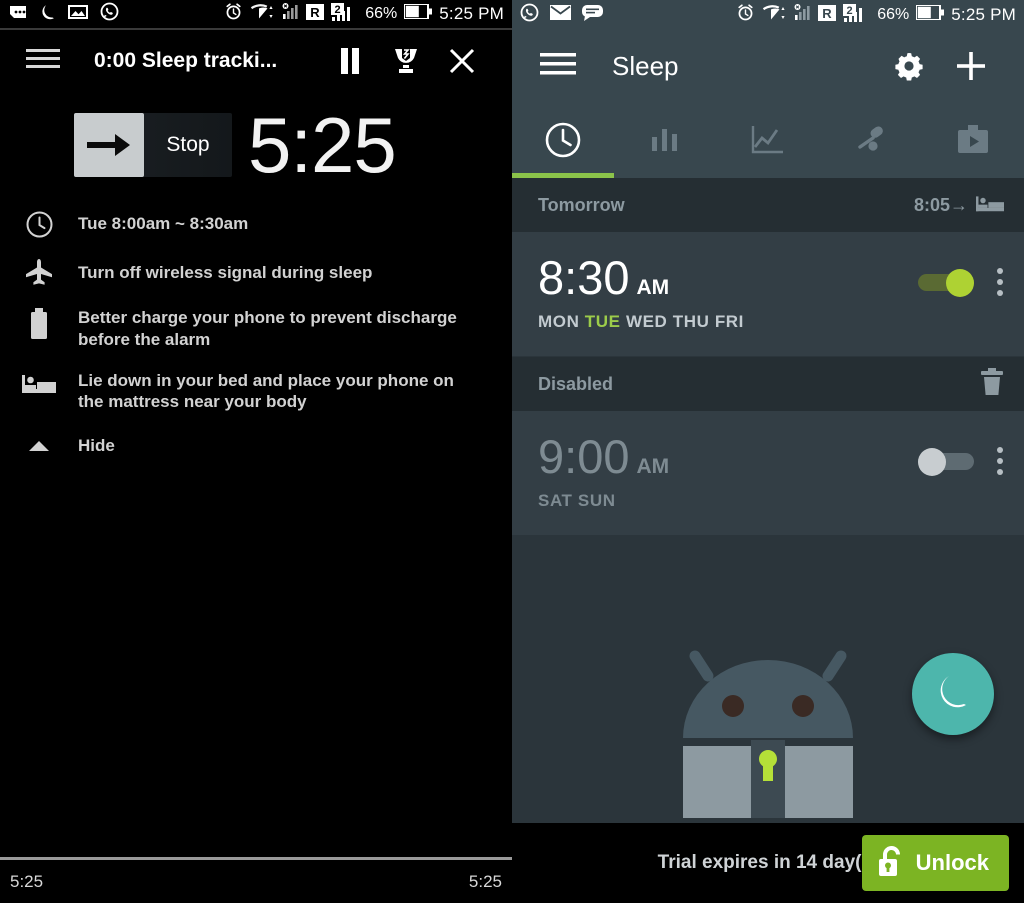 This screenshot has height=903, width=1024. I want to click on alarm-day: SUN, so click(596, 500).